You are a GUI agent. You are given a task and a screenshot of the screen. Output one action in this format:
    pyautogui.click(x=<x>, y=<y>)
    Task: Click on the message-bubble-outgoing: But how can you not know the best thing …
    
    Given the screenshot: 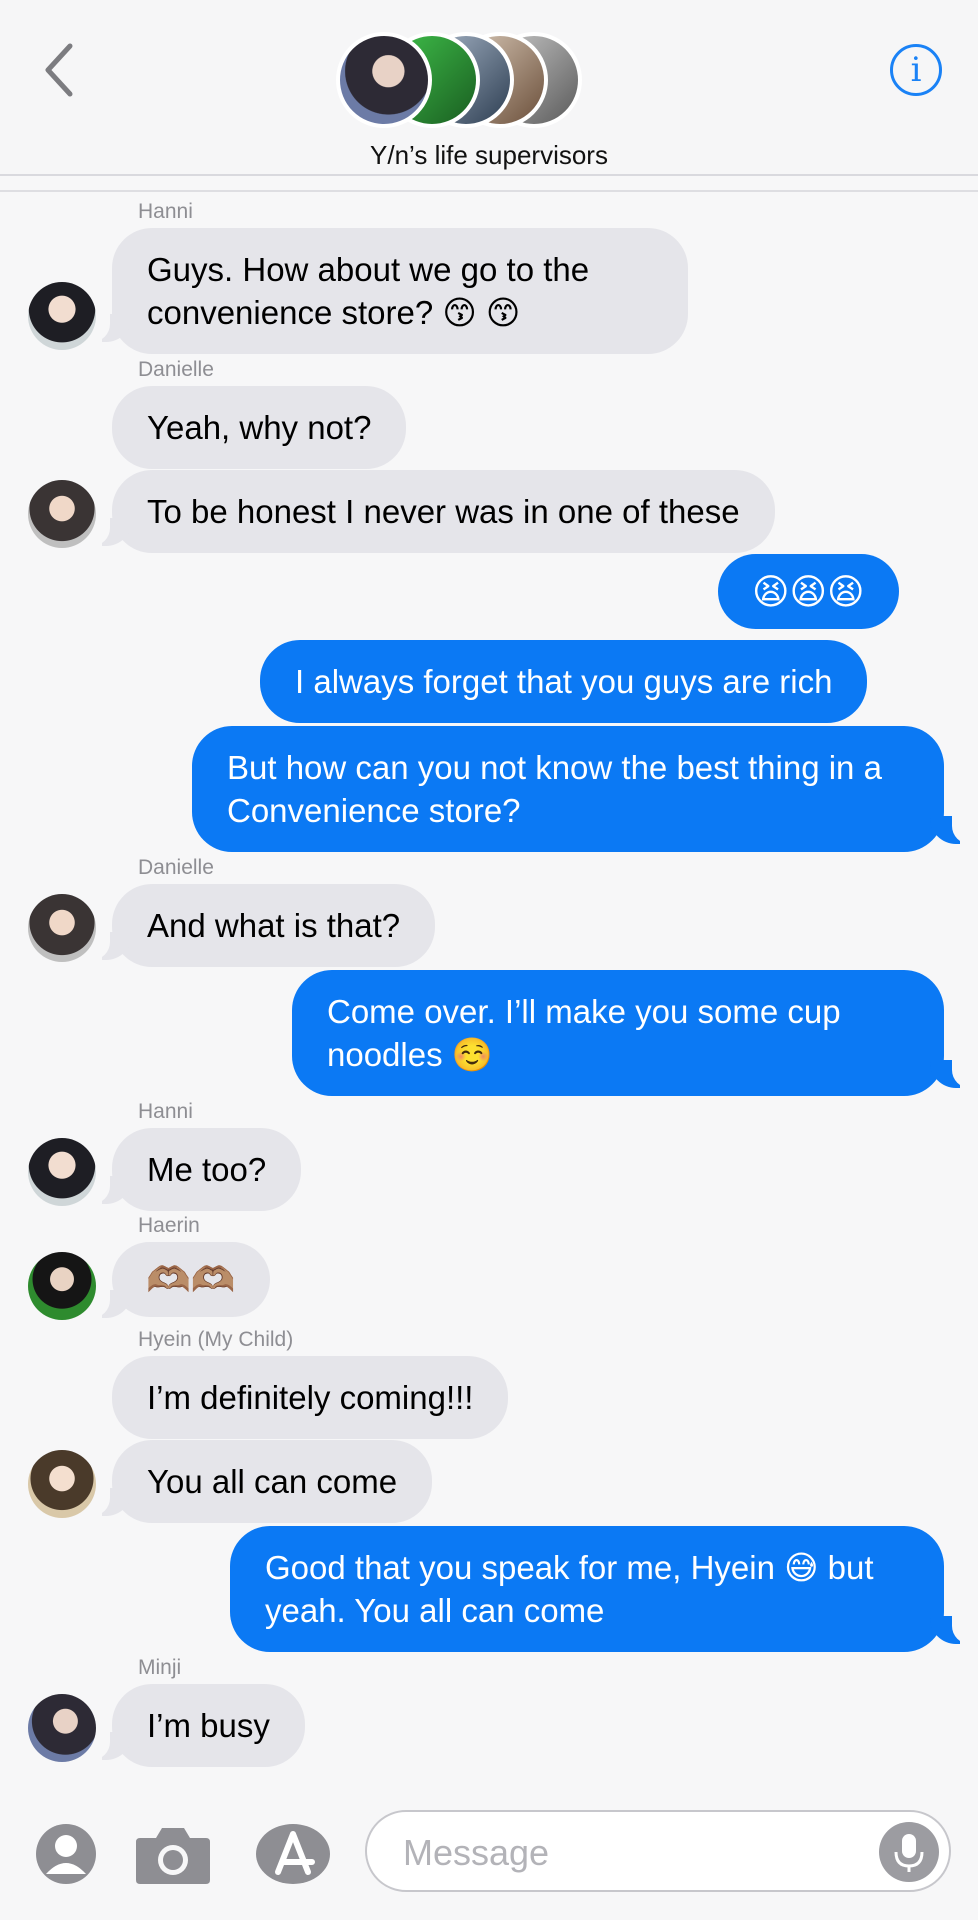 What is the action you would take?
    pyautogui.click(x=568, y=789)
    